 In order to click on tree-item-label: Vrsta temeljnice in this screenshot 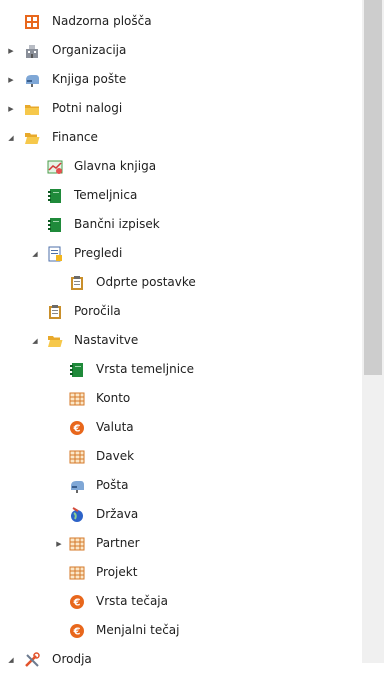, I will do `click(145, 369)`.